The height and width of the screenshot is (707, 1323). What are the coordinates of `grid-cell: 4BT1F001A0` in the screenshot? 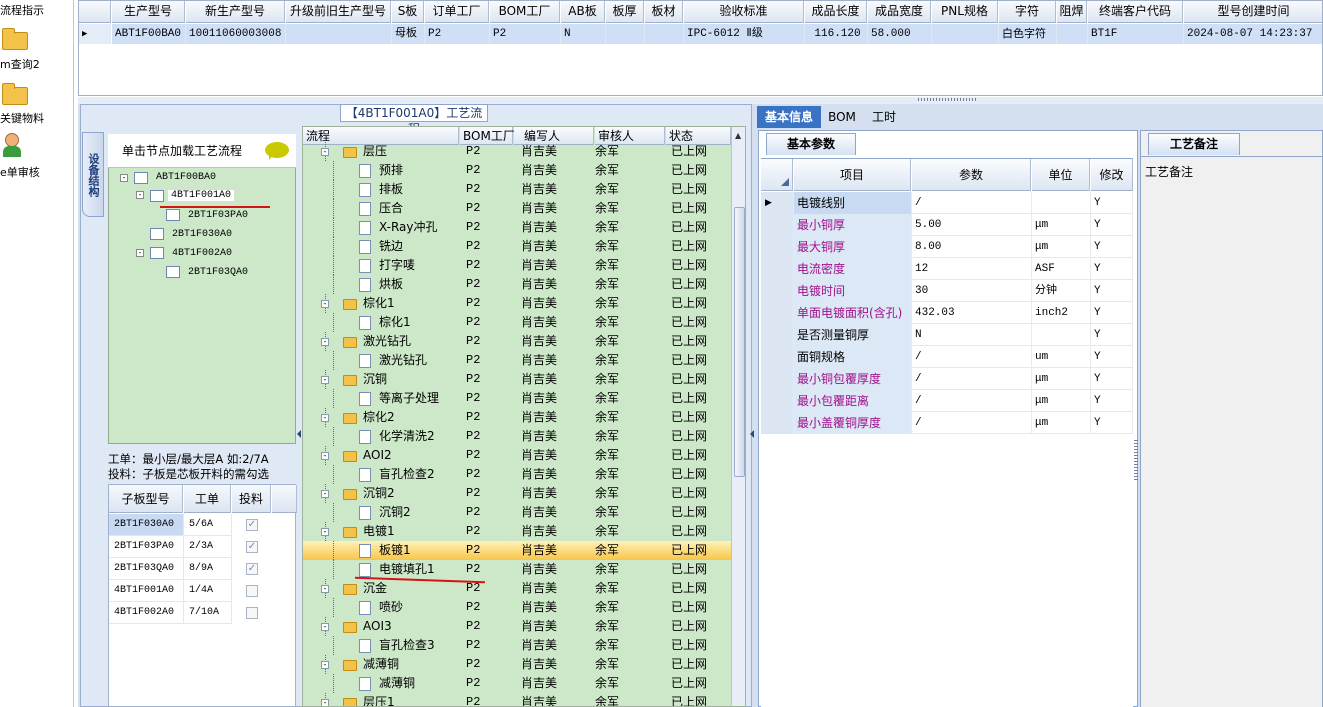 It's located at (146, 591).